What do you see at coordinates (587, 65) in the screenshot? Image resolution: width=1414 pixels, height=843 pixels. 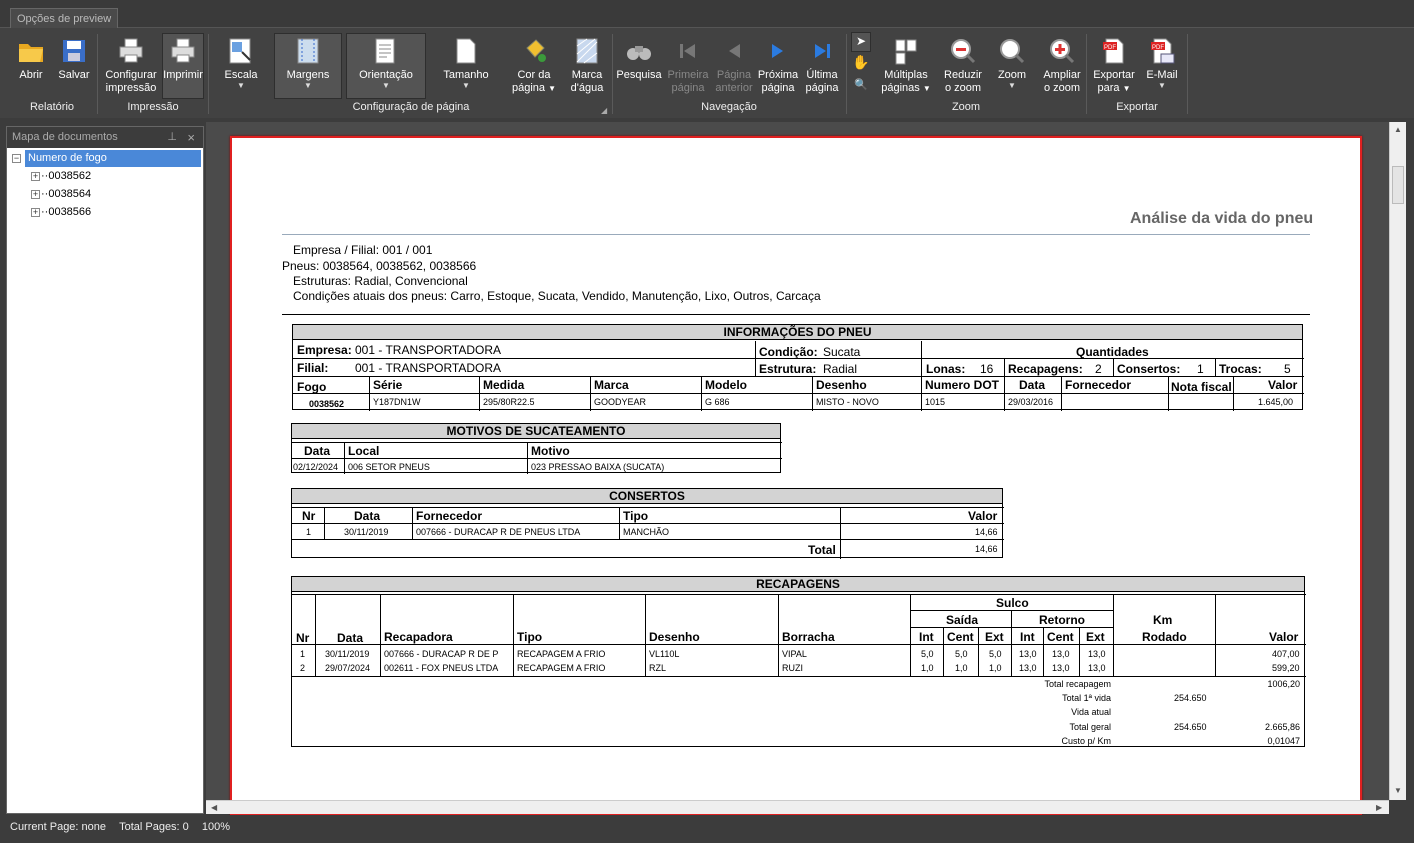 I see `watermark-button: Marca d'água` at bounding box center [587, 65].